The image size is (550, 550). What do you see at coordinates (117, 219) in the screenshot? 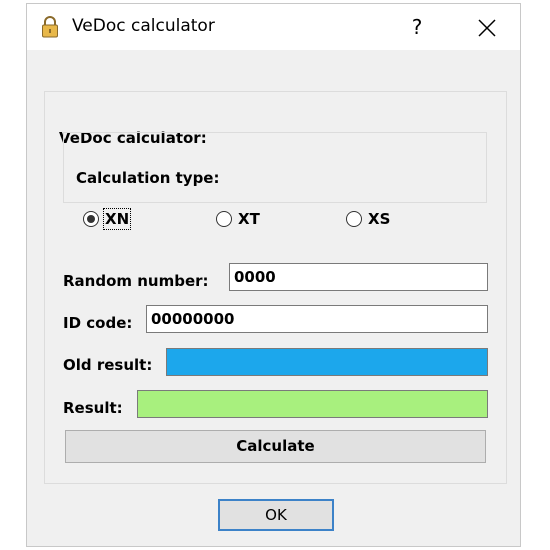
I see `radio-xn-label: XN` at bounding box center [117, 219].